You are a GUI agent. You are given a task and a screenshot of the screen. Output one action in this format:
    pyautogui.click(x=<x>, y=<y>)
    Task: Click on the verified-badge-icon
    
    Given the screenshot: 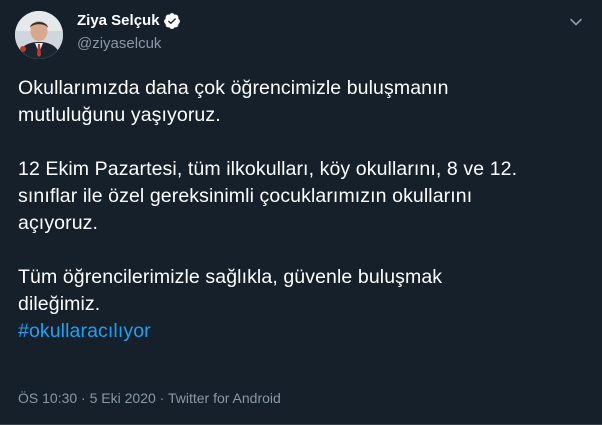 What is the action you would take?
    pyautogui.click(x=171, y=21)
    